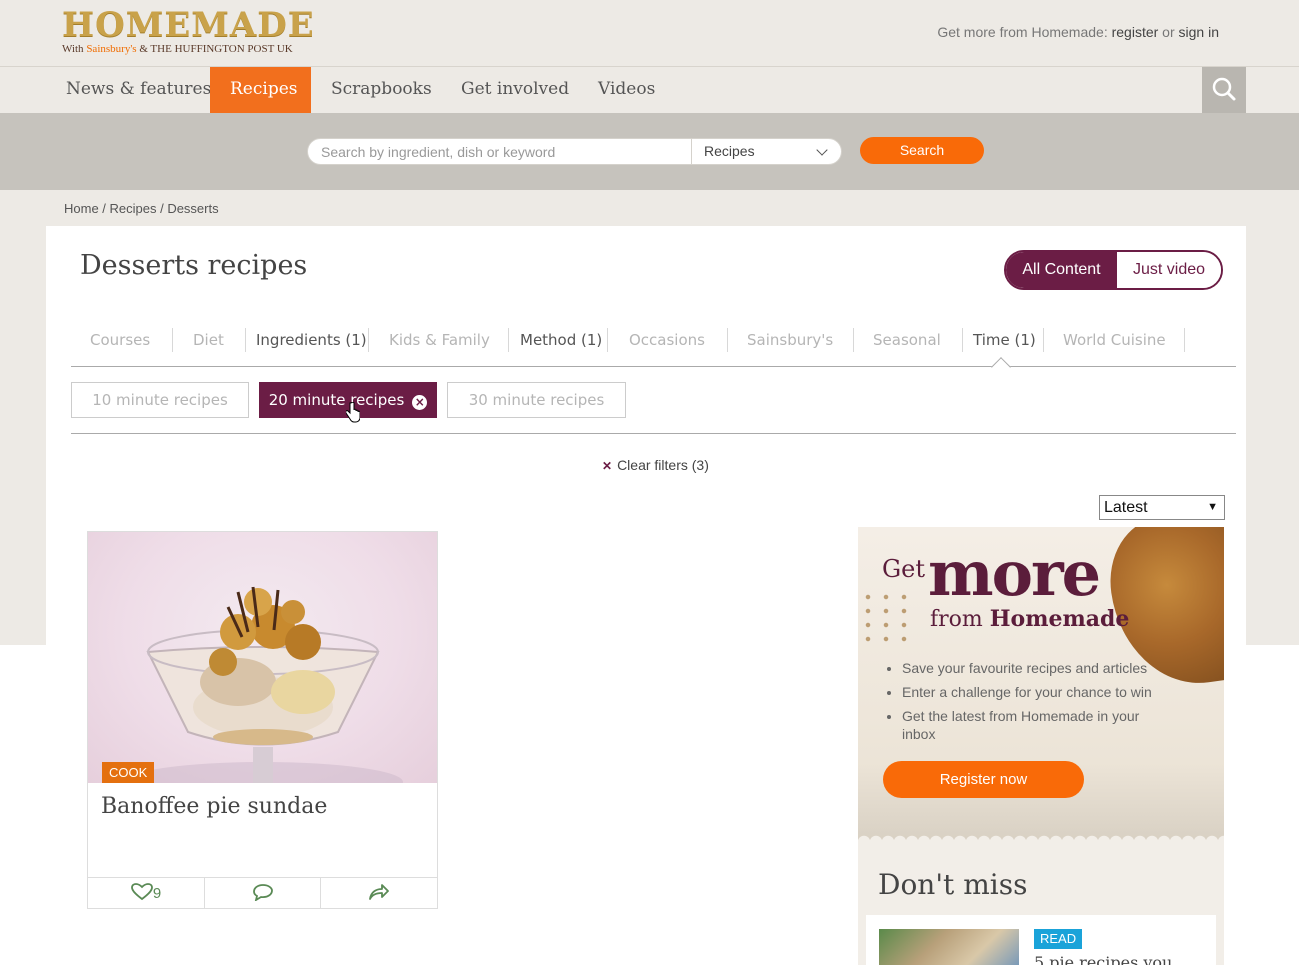 This screenshot has width=1299, height=965. I want to click on tab-sainsburys: Sainsbury's, so click(790, 340).